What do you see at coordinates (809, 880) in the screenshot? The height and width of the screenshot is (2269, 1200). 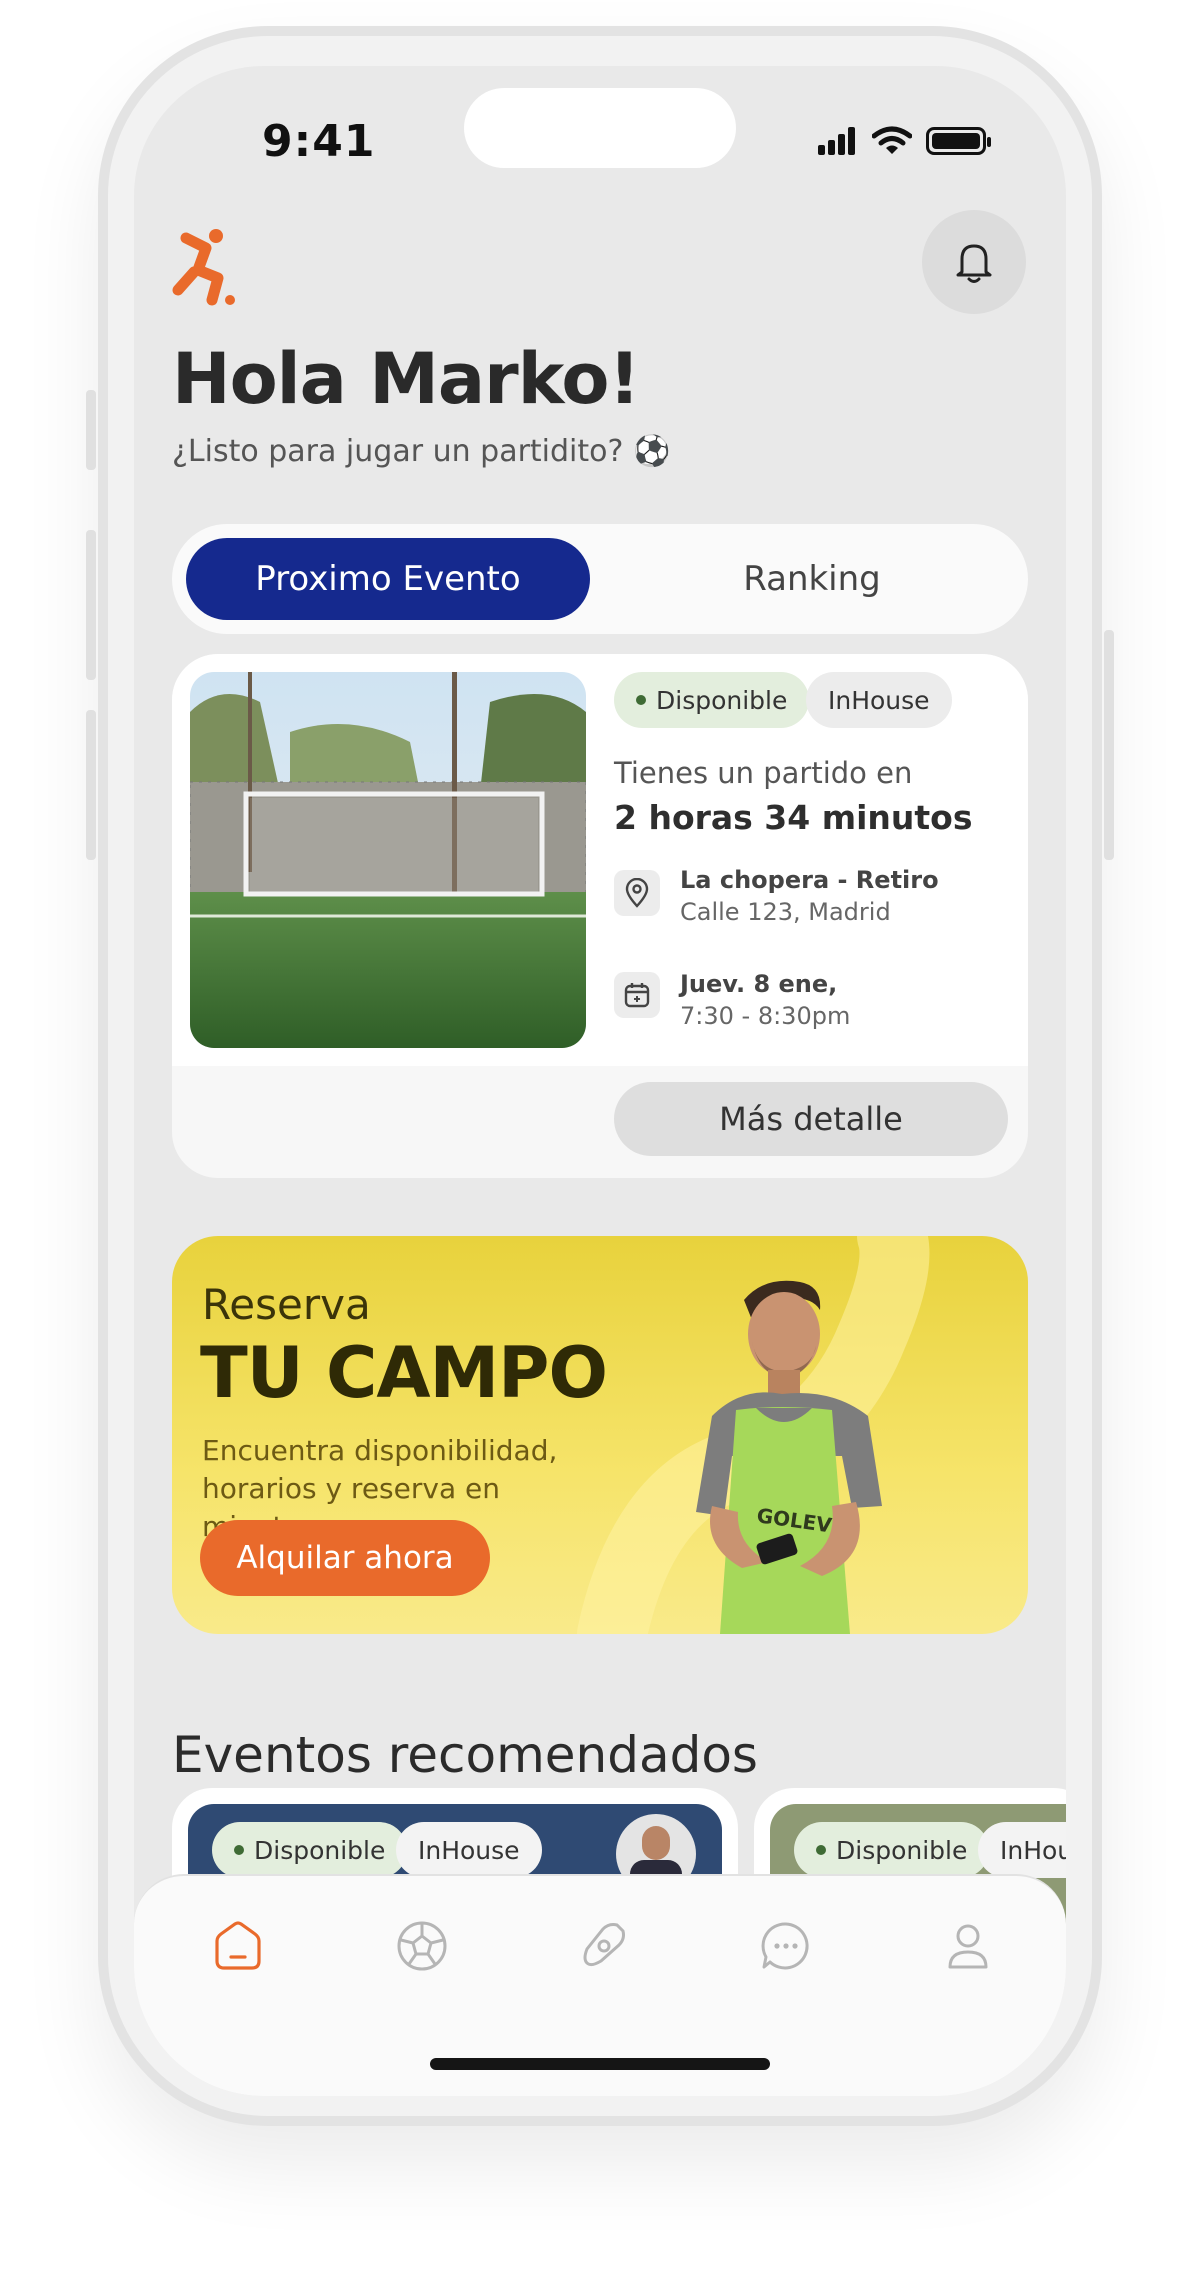 I see `venue-name: La chopera - Retiro` at bounding box center [809, 880].